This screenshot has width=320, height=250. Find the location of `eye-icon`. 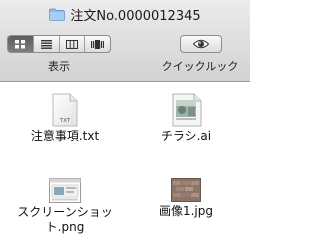

eye-icon is located at coordinates (201, 44).